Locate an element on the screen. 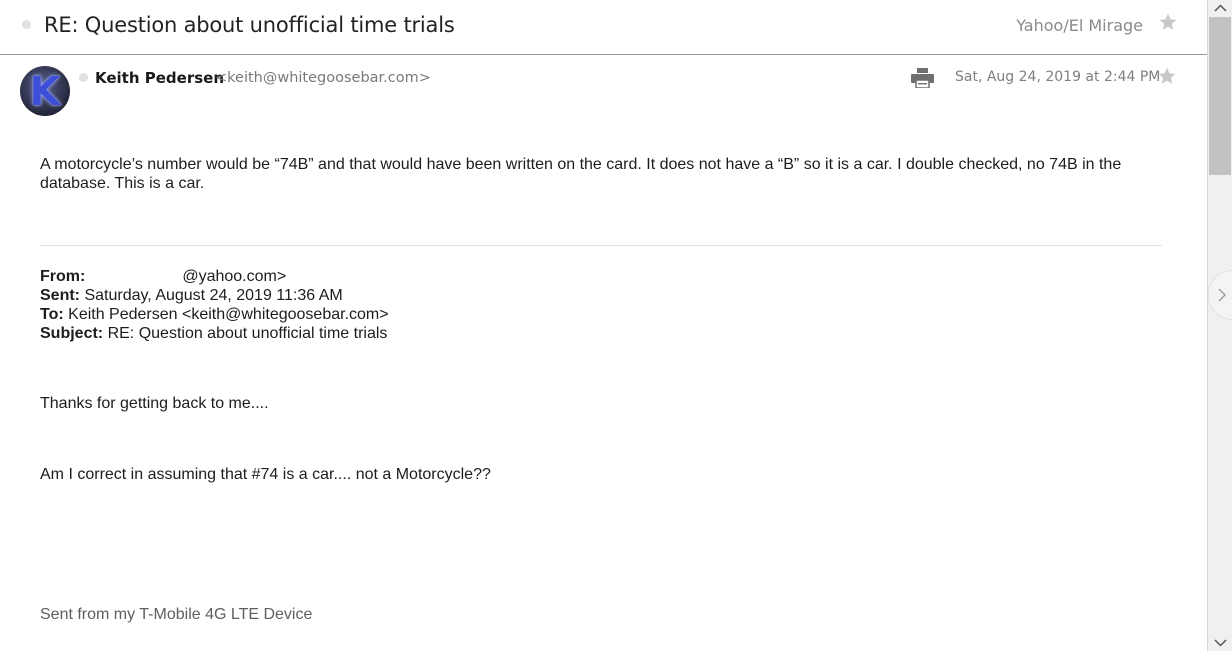 This screenshot has width=1232, height=656. chevron-right-icon is located at coordinates (1222, 295).